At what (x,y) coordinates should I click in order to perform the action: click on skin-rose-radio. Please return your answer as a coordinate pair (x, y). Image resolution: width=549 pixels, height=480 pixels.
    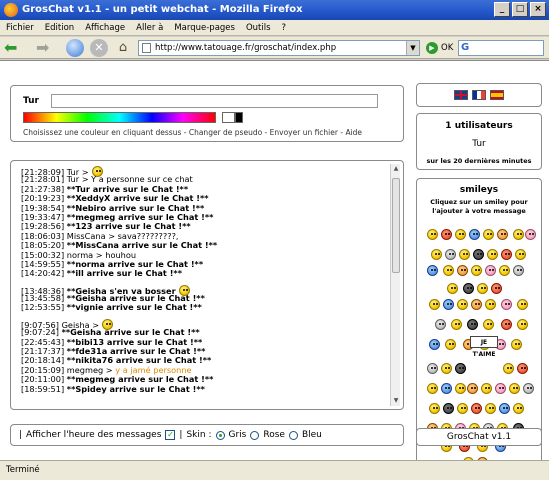
    Looking at the image, I should click on (255, 435).